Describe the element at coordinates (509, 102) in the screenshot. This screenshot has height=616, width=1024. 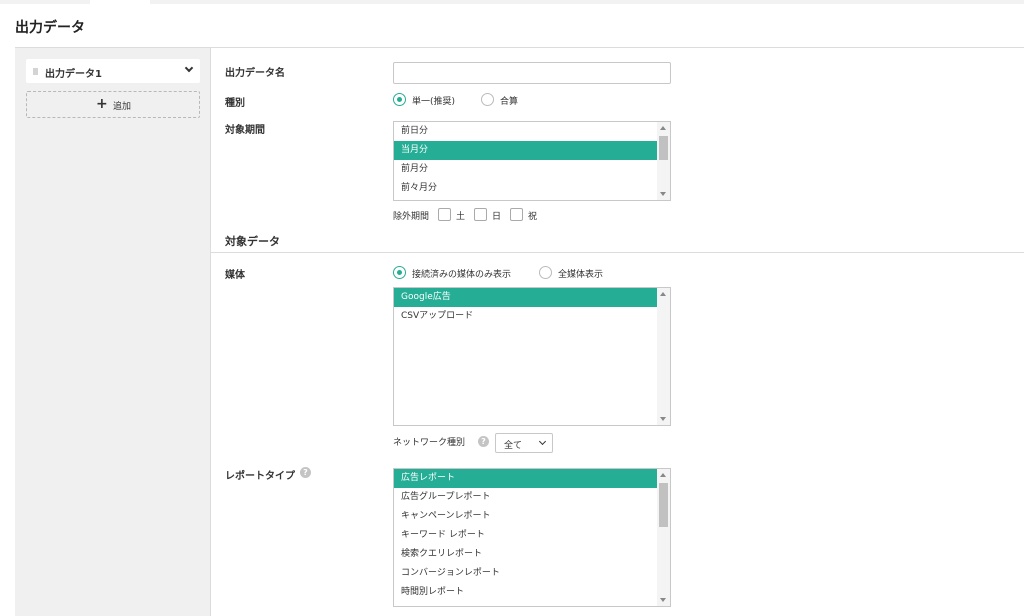
I see `radio-label: 合算` at that location.